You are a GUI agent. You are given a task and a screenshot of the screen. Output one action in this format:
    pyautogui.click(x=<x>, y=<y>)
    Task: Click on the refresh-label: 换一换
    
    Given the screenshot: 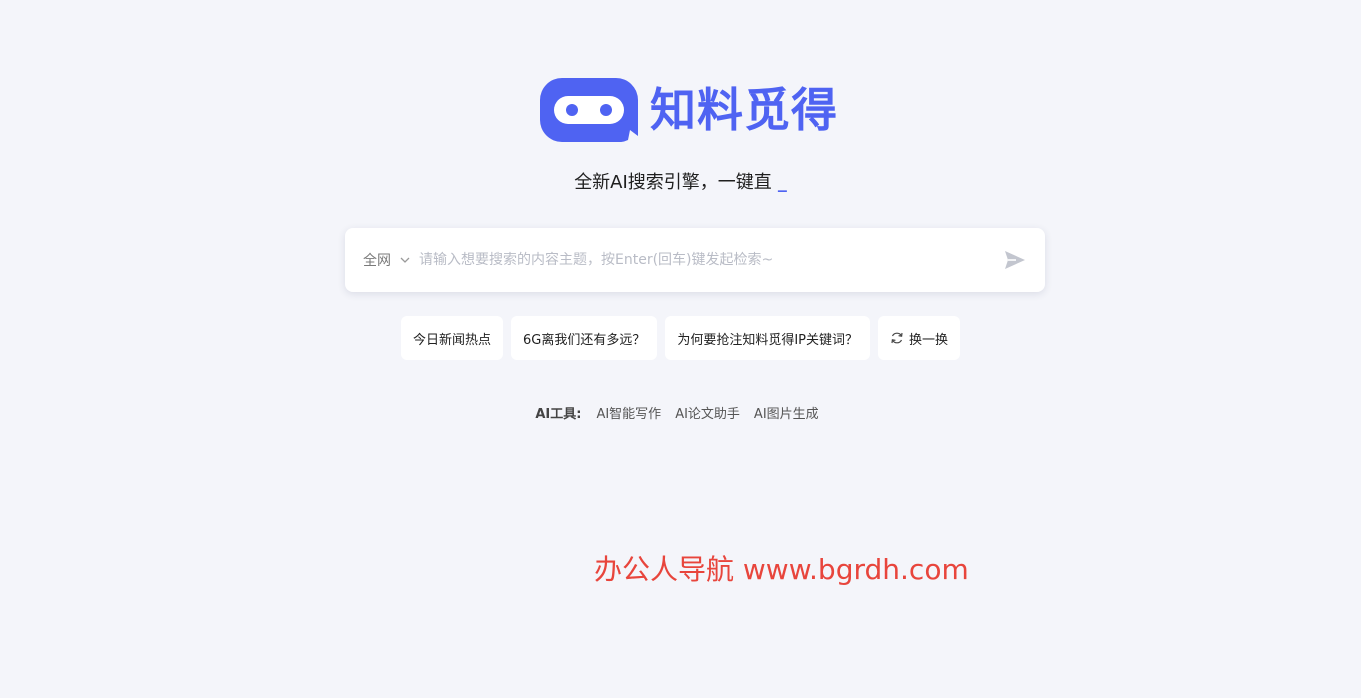 What is the action you would take?
    pyautogui.click(x=929, y=340)
    